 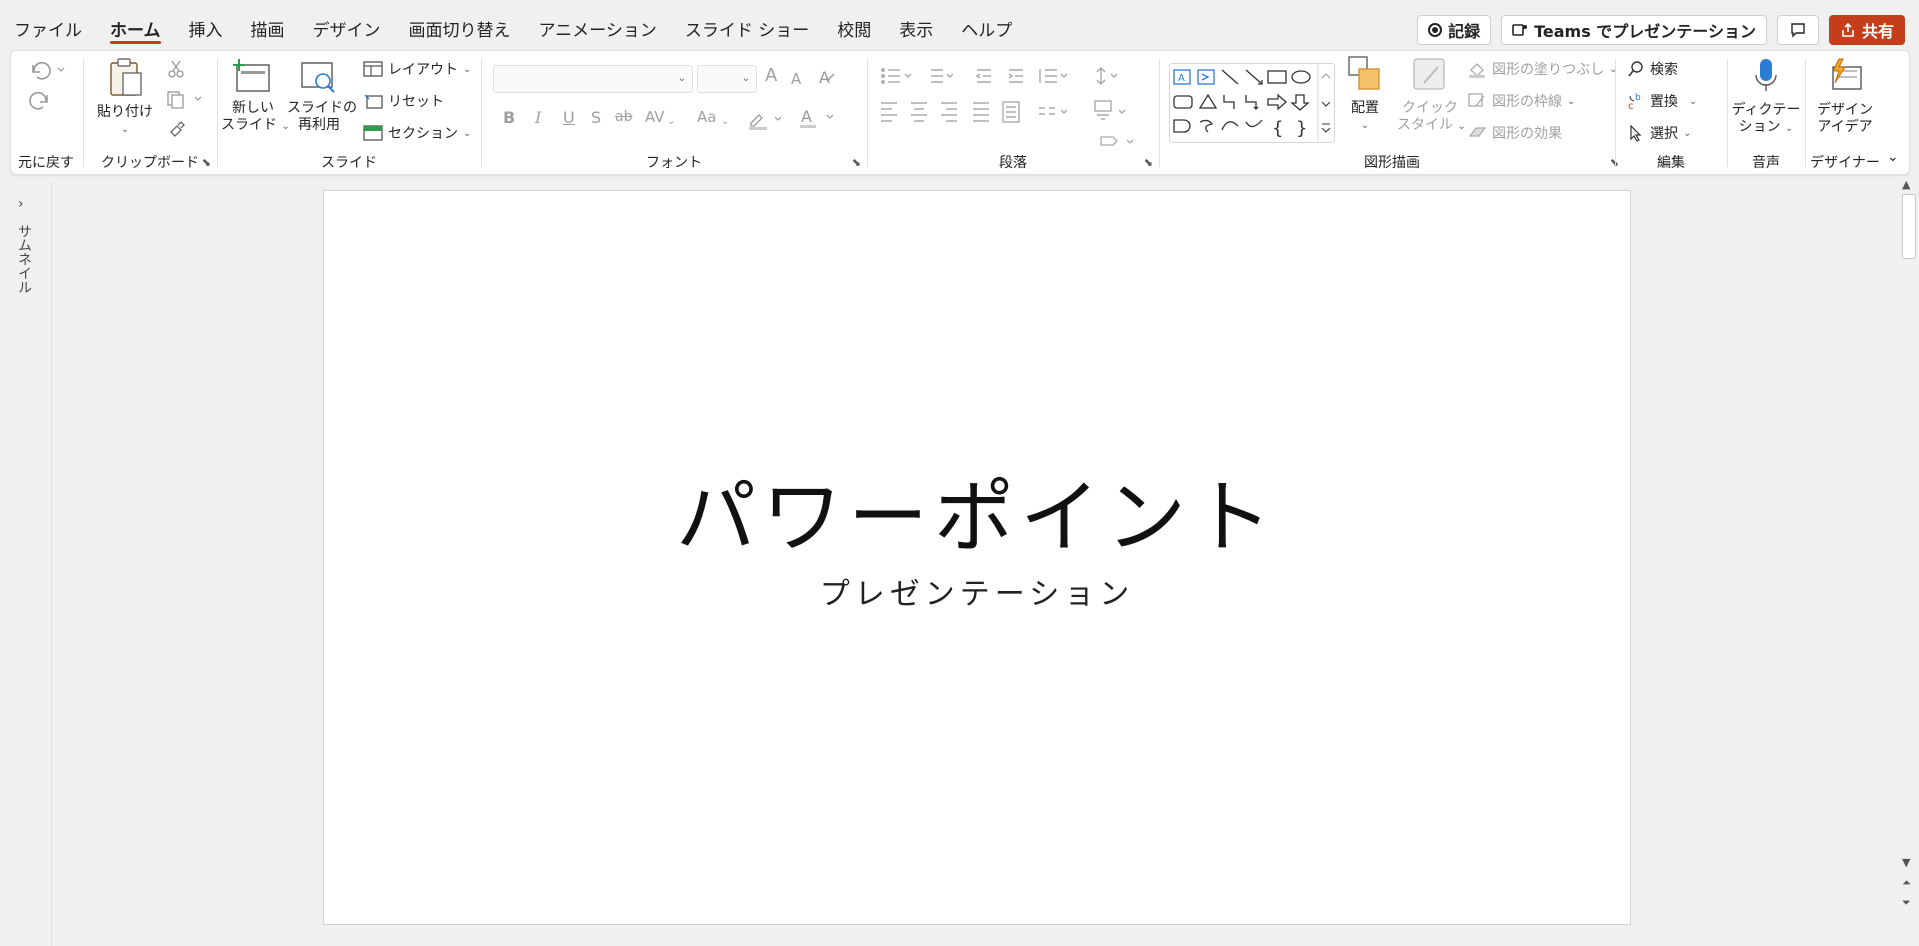 What do you see at coordinates (569, 117) in the screenshot?
I see `underline-button: U` at bounding box center [569, 117].